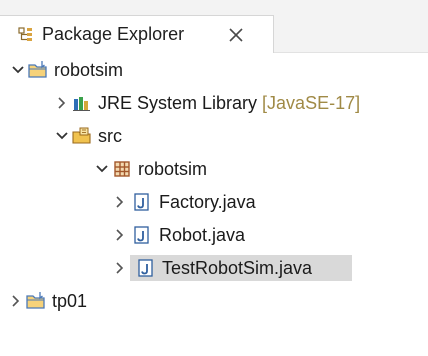 The width and height of the screenshot is (428, 356). What do you see at coordinates (26, 35) in the screenshot?
I see `package-explorer-icon` at bounding box center [26, 35].